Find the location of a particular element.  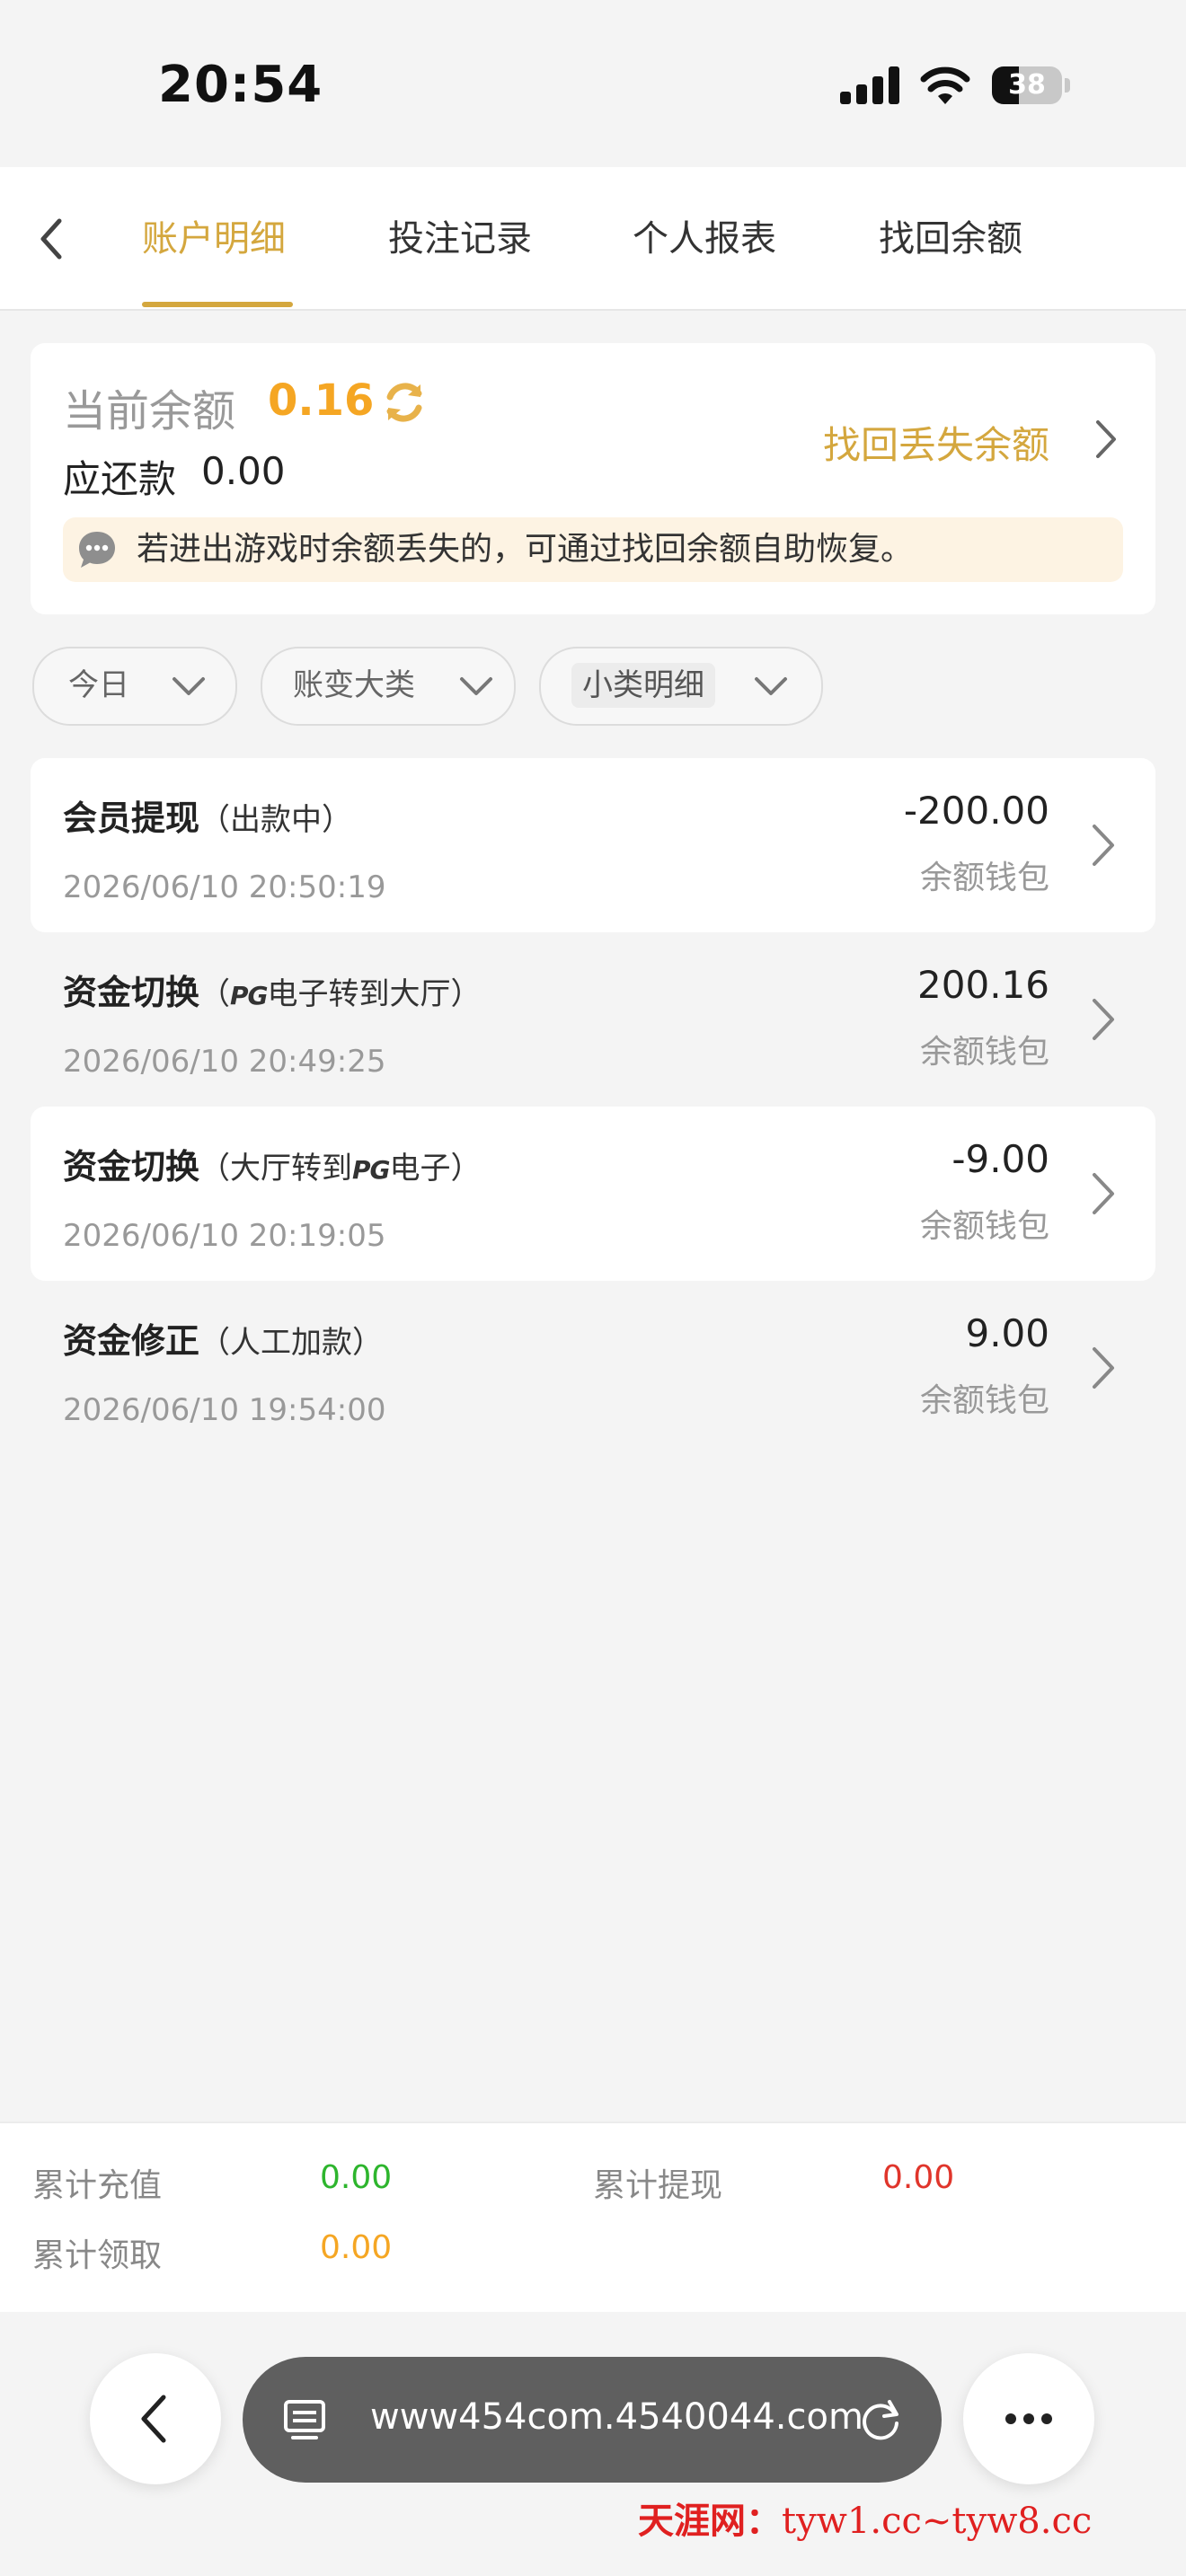

tab-recover-balance: 找回余额 is located at coordinates (950, 239).